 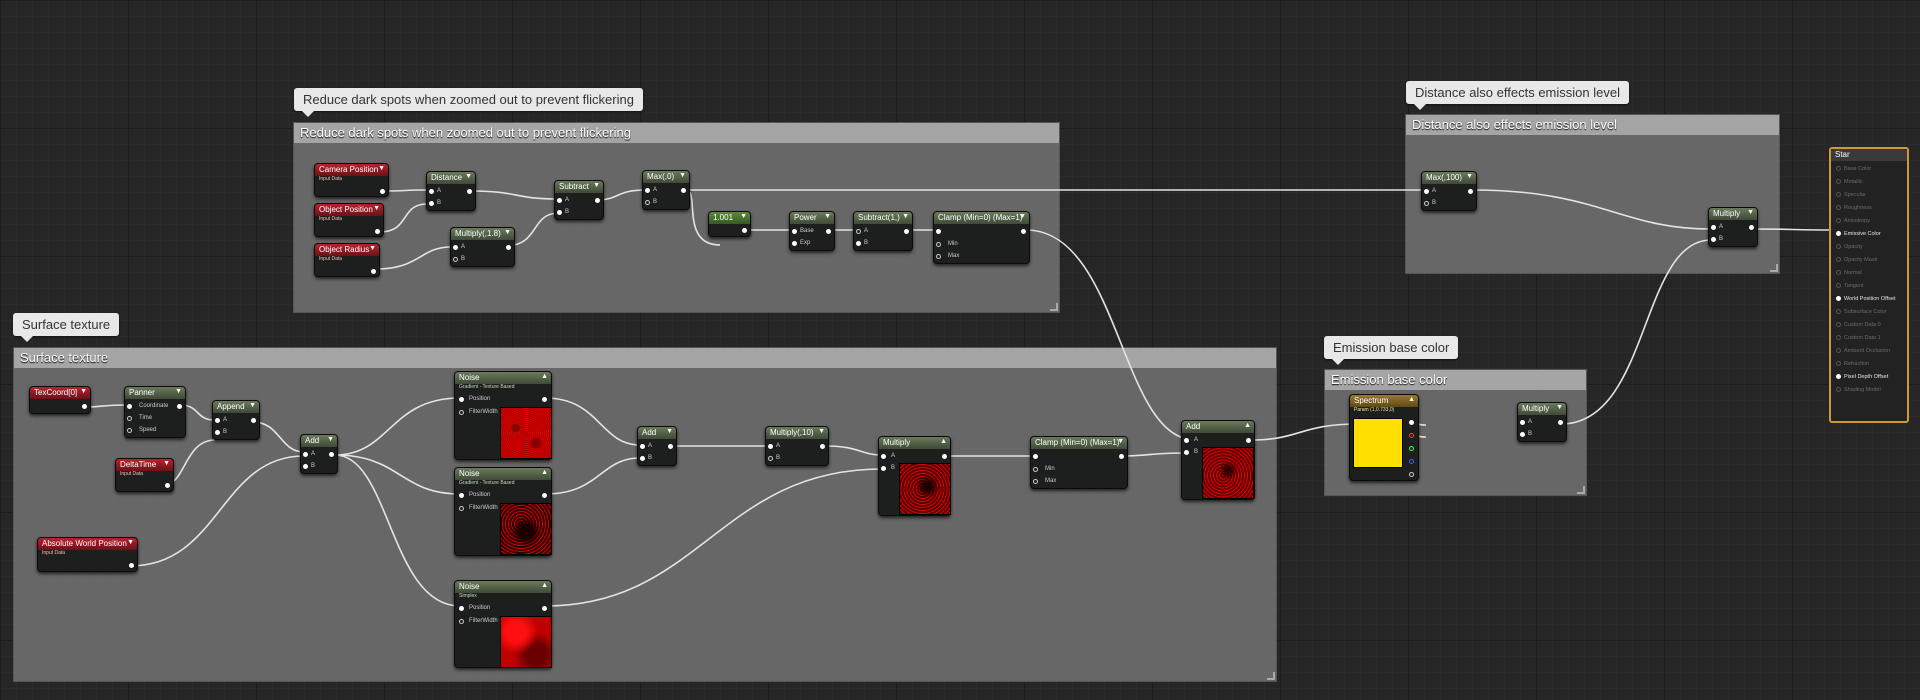 I want to click on node-add-1: Add ▼ A B, so click(x=319, y=454).